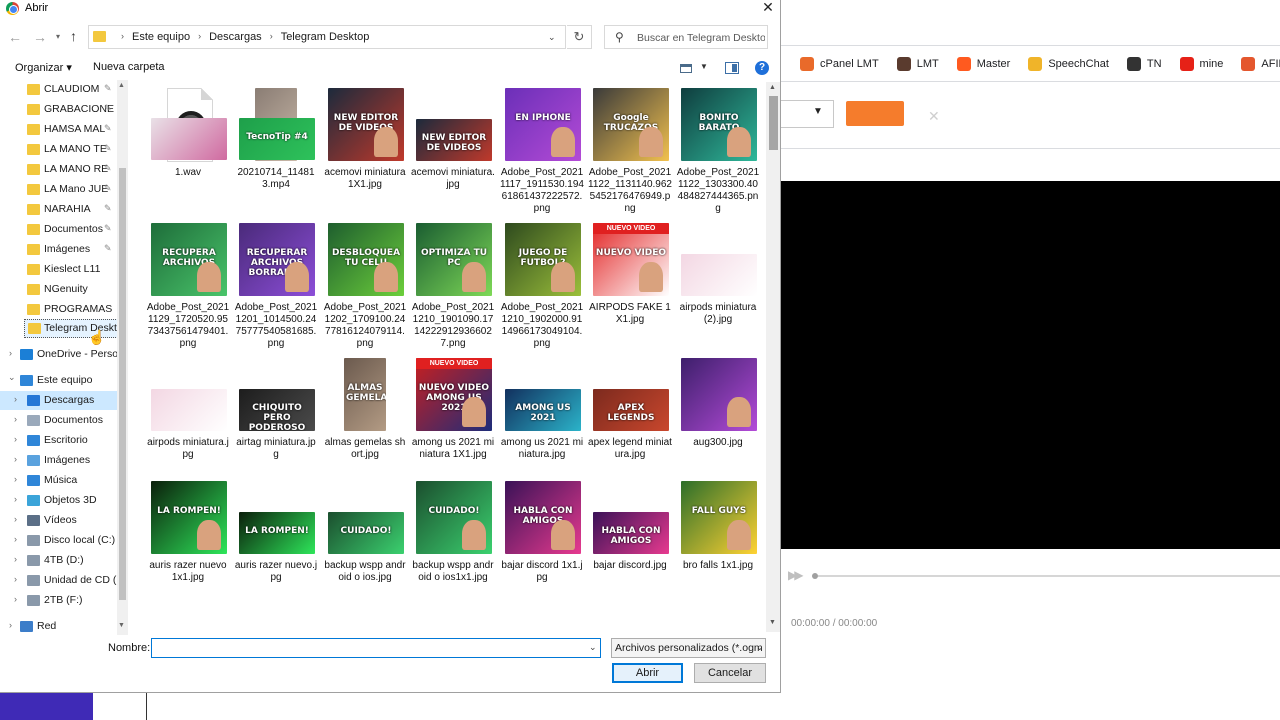 The width and height of the screenshot is (1280, 720). What do you see at coordinates (1068, 63) in the screenshot?
I see `bookmark-item: SpeechChat` at bounding box center [1068, 63].